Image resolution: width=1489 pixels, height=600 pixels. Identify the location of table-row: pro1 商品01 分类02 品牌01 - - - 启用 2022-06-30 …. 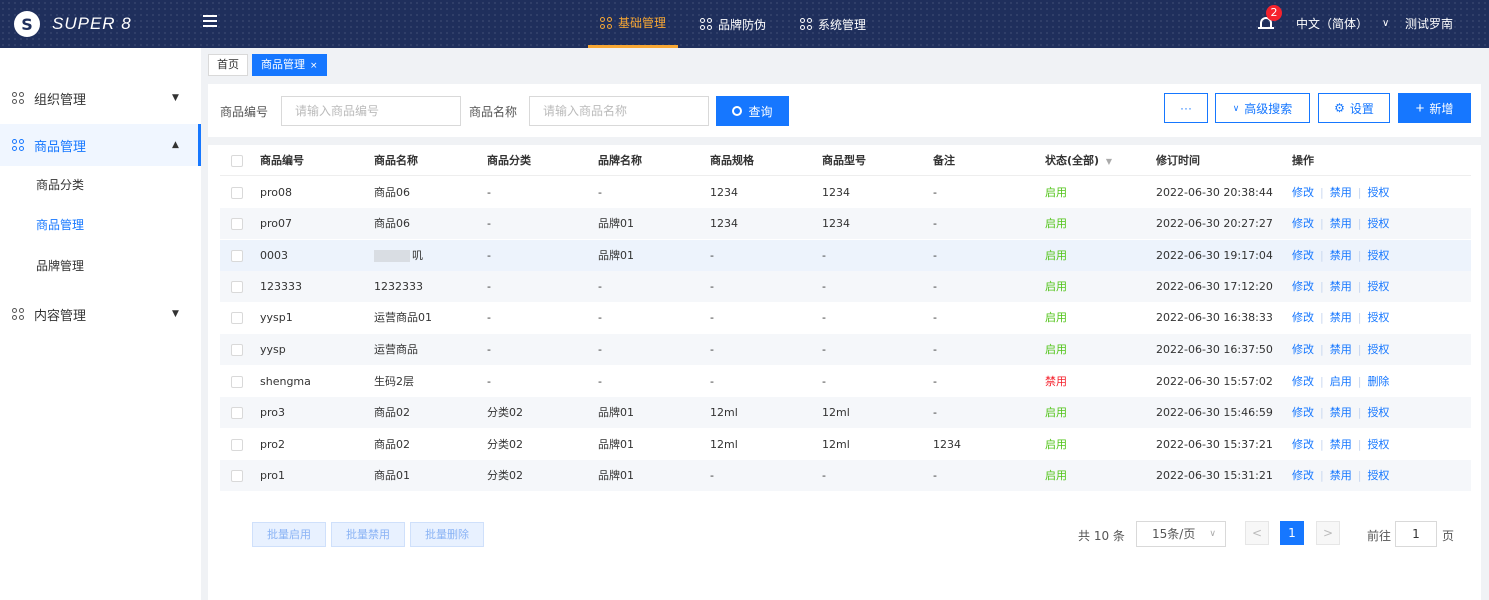
(845, 475).